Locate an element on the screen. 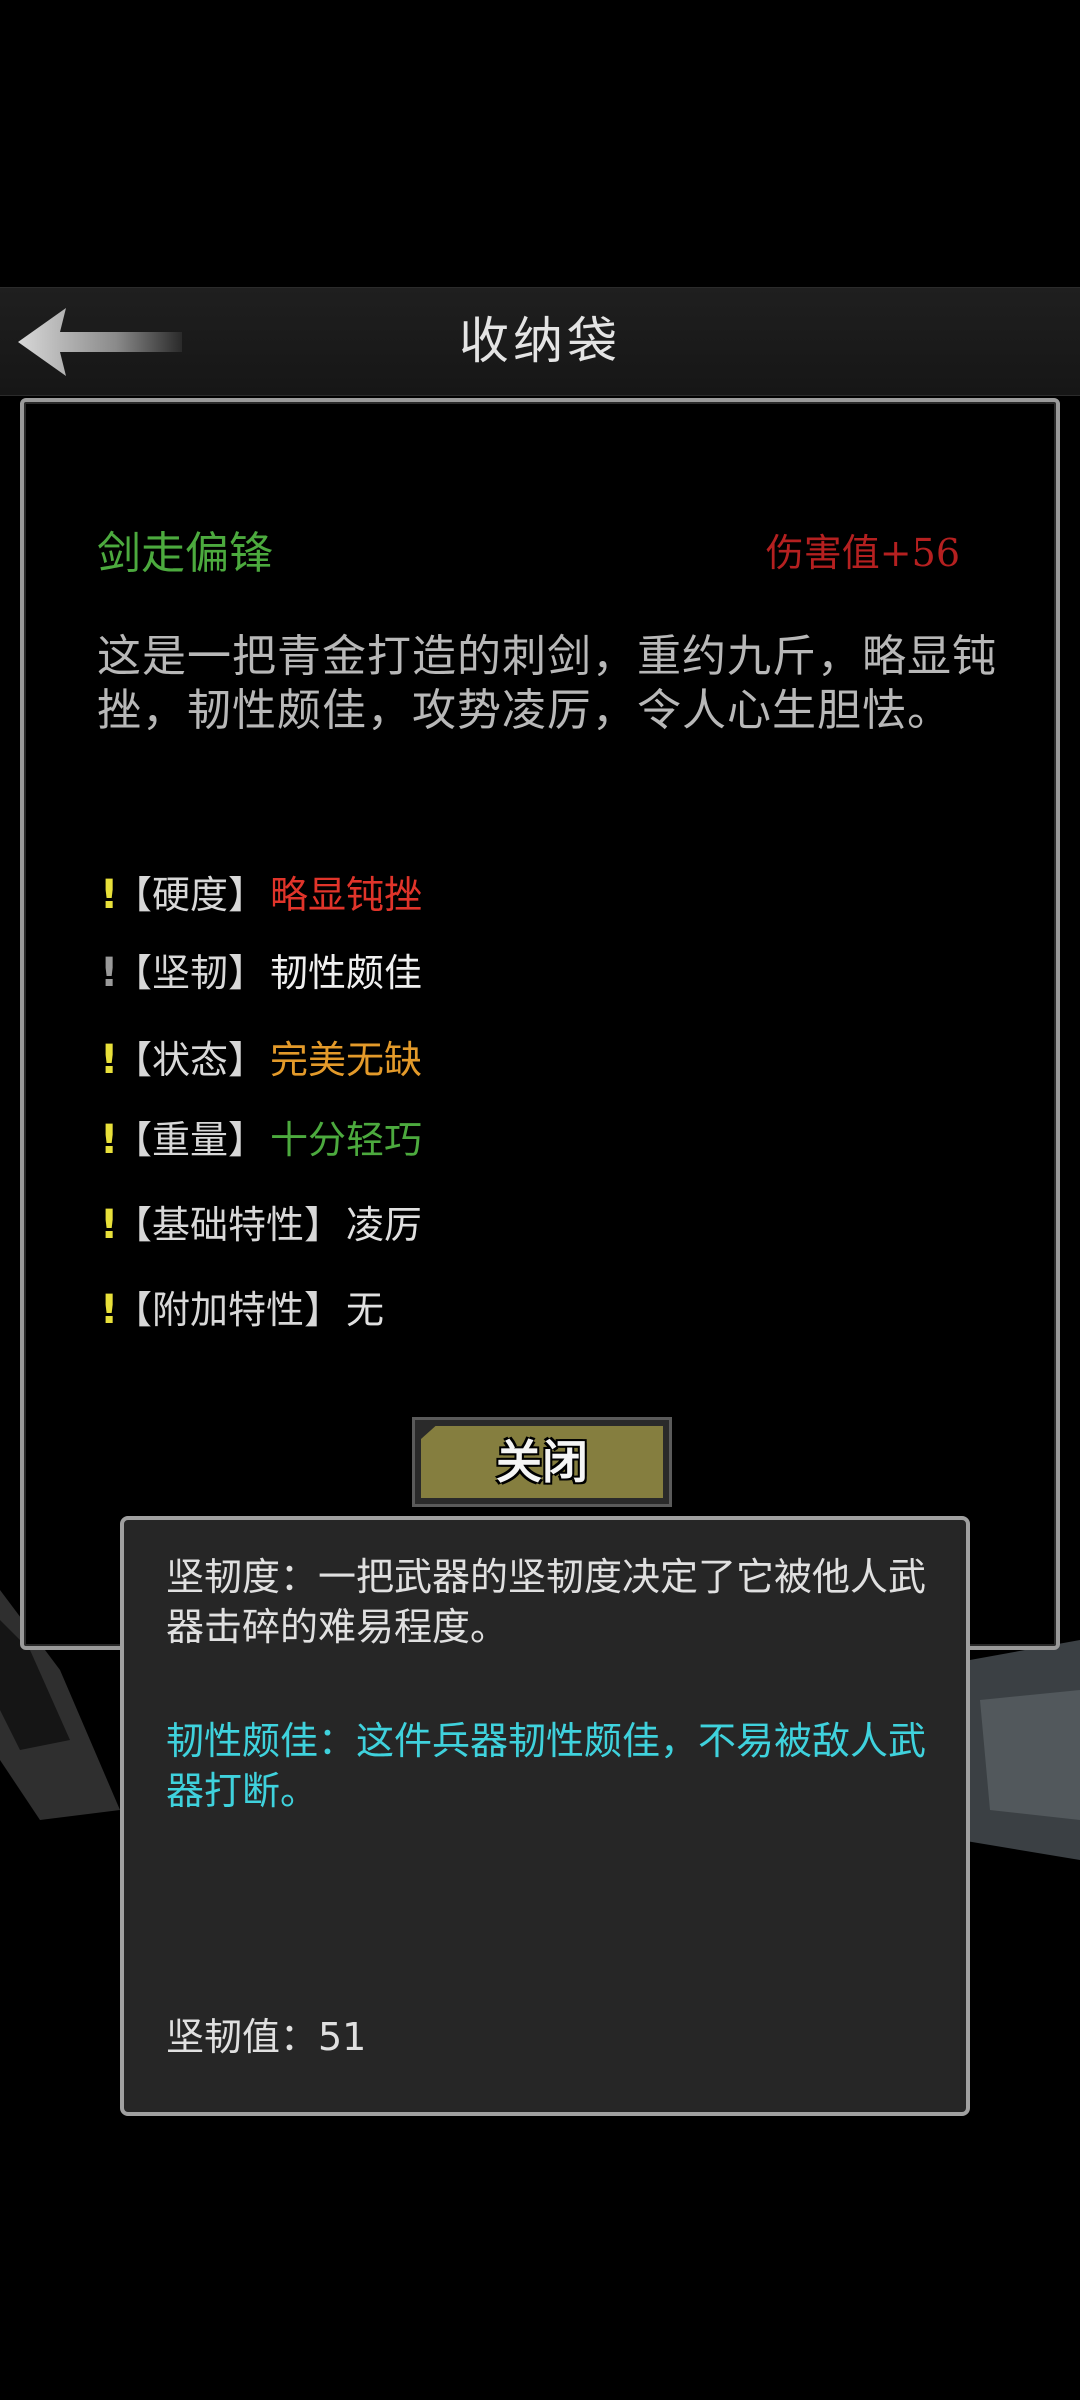  item-name: 剑走偏锋 is located at coordinates (185, 553).